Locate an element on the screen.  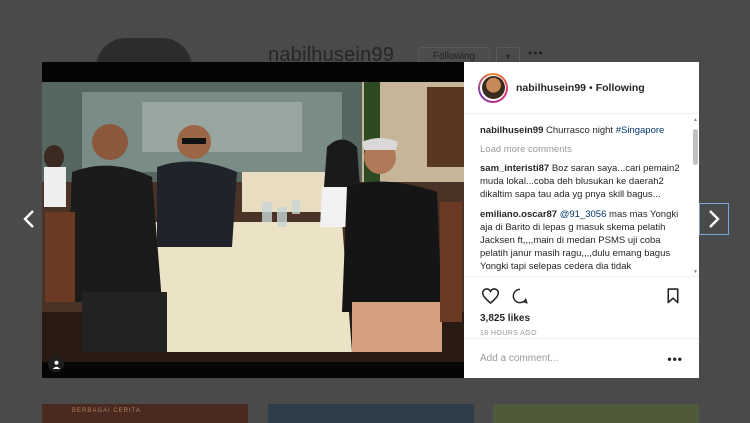
caption-username-link: nabilhusein99 is located at coordinates (511, 130).